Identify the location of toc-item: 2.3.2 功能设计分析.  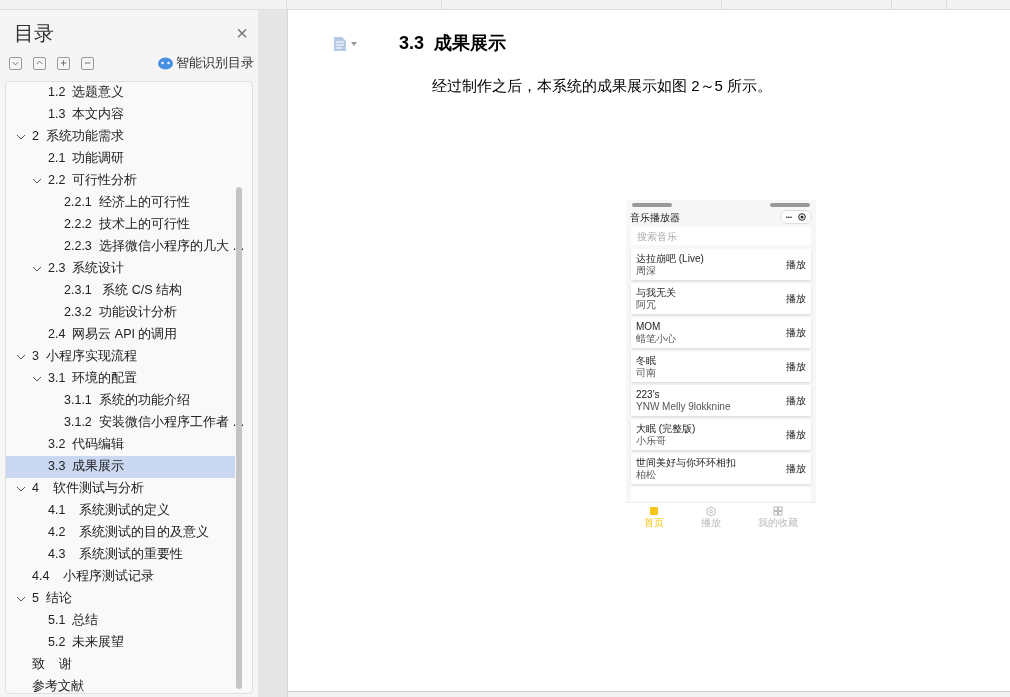
(129, 312).